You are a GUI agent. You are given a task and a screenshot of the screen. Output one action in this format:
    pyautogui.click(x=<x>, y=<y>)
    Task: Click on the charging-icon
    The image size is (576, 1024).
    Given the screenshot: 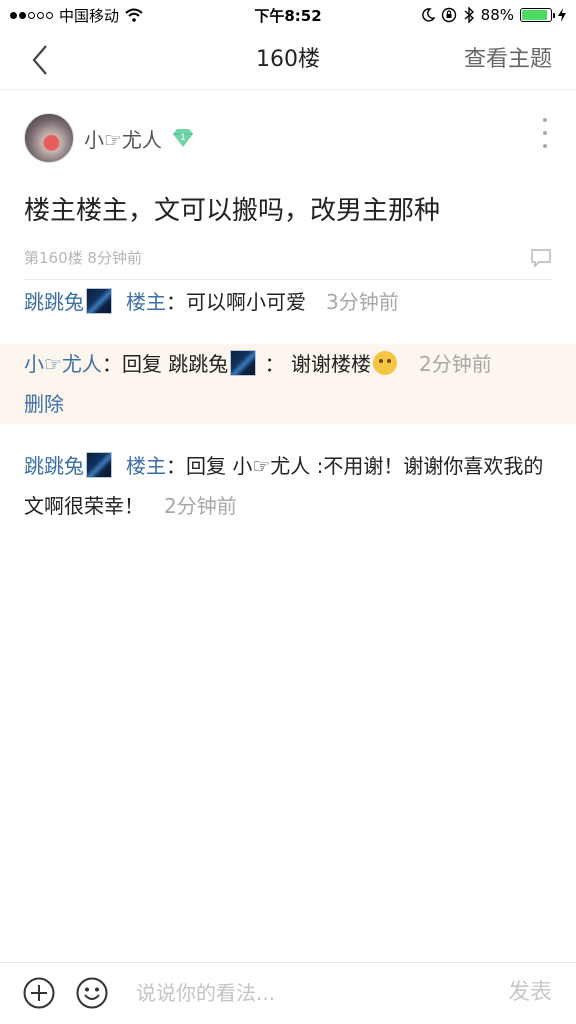 What is the action you would take?
    pyautogui.click(x=562, y=15)
    